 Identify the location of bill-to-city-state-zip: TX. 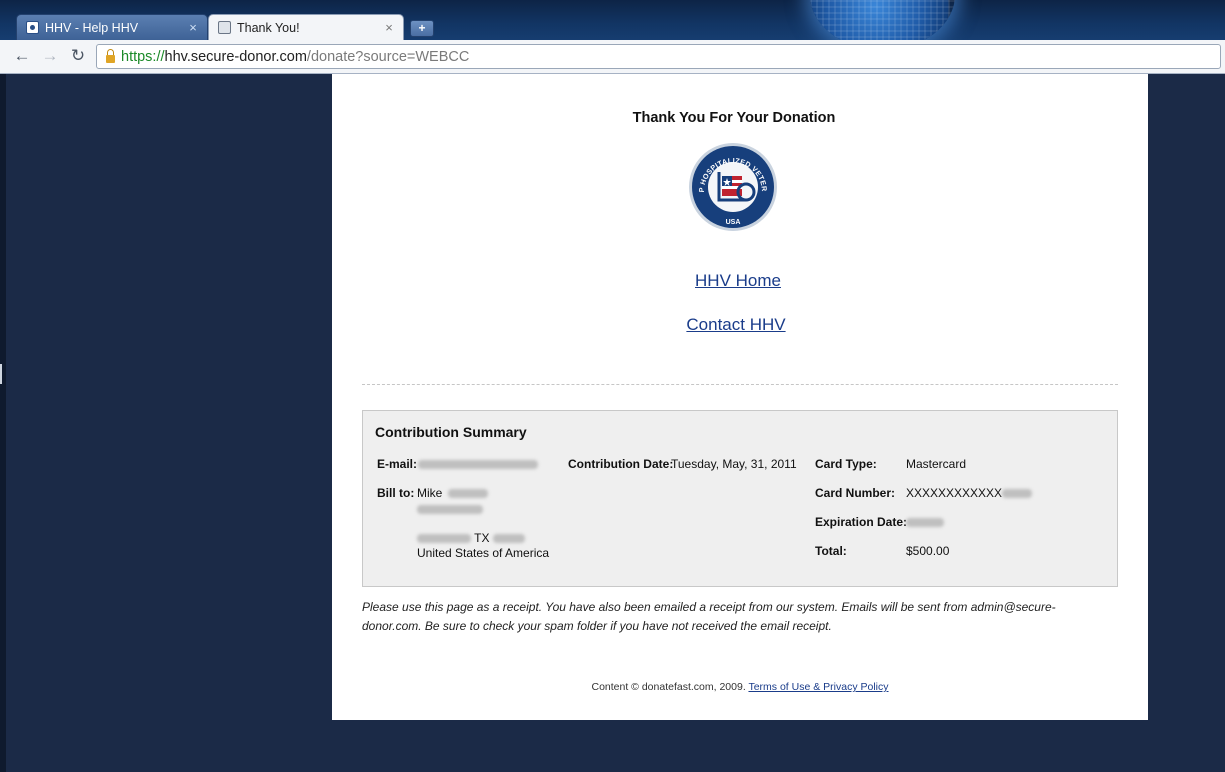
(471, 538).